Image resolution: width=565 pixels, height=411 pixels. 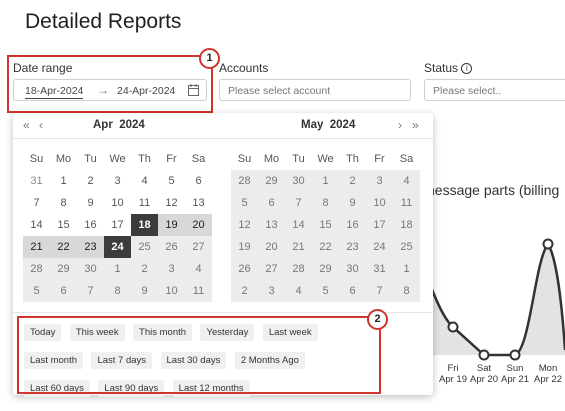 I want to click on day-cell-disabled: 18, so click(x=406, y=225).